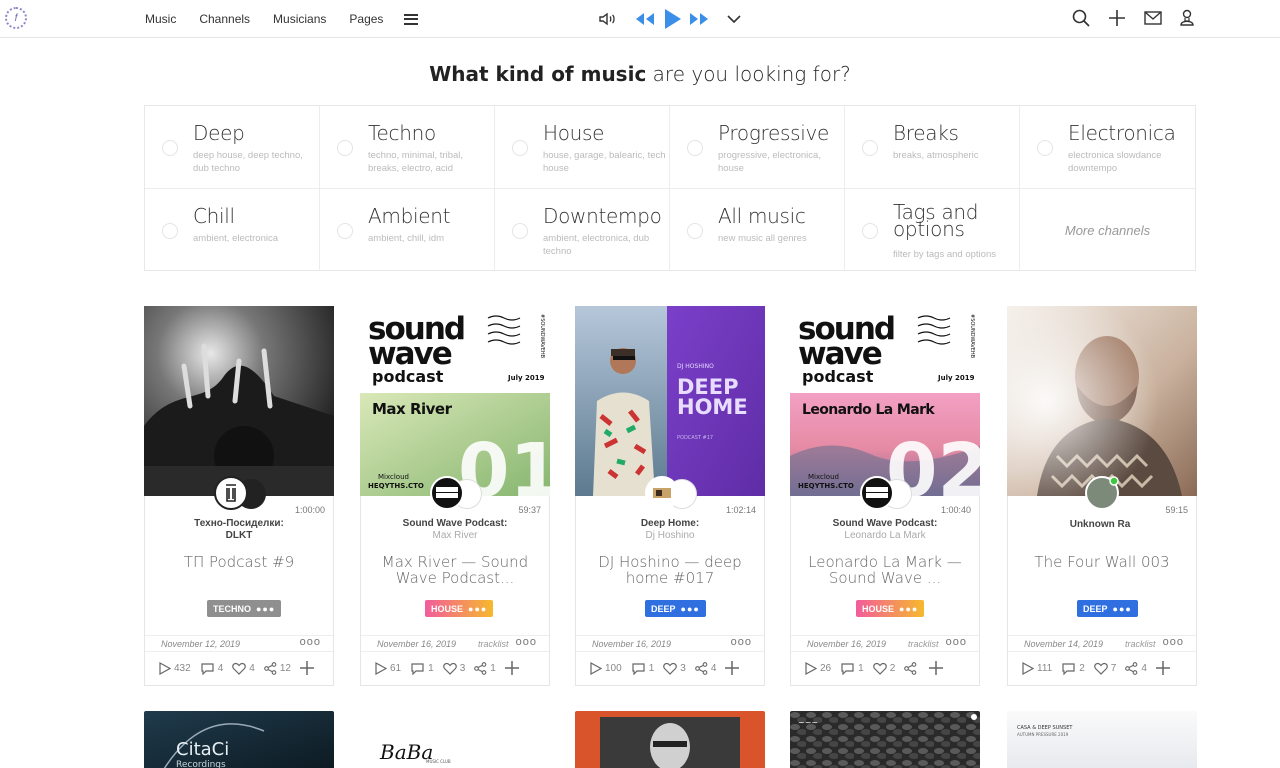 Image resolution: width=1280 pixels, height=768 pixels. Describe the element at coordinates (734, 19) in the screenshot. I see `chevron-down-icon` at that location.